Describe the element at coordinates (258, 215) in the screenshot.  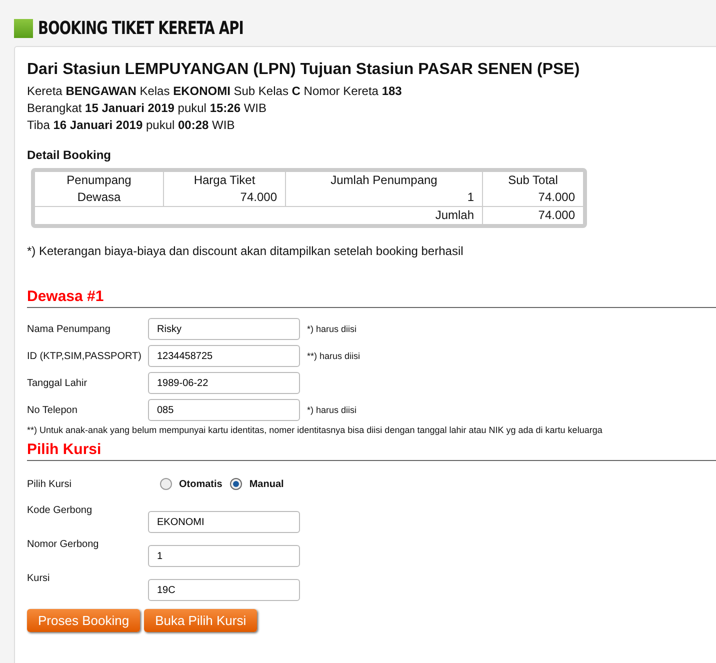
I see `total-label: Jumlah` at that location.